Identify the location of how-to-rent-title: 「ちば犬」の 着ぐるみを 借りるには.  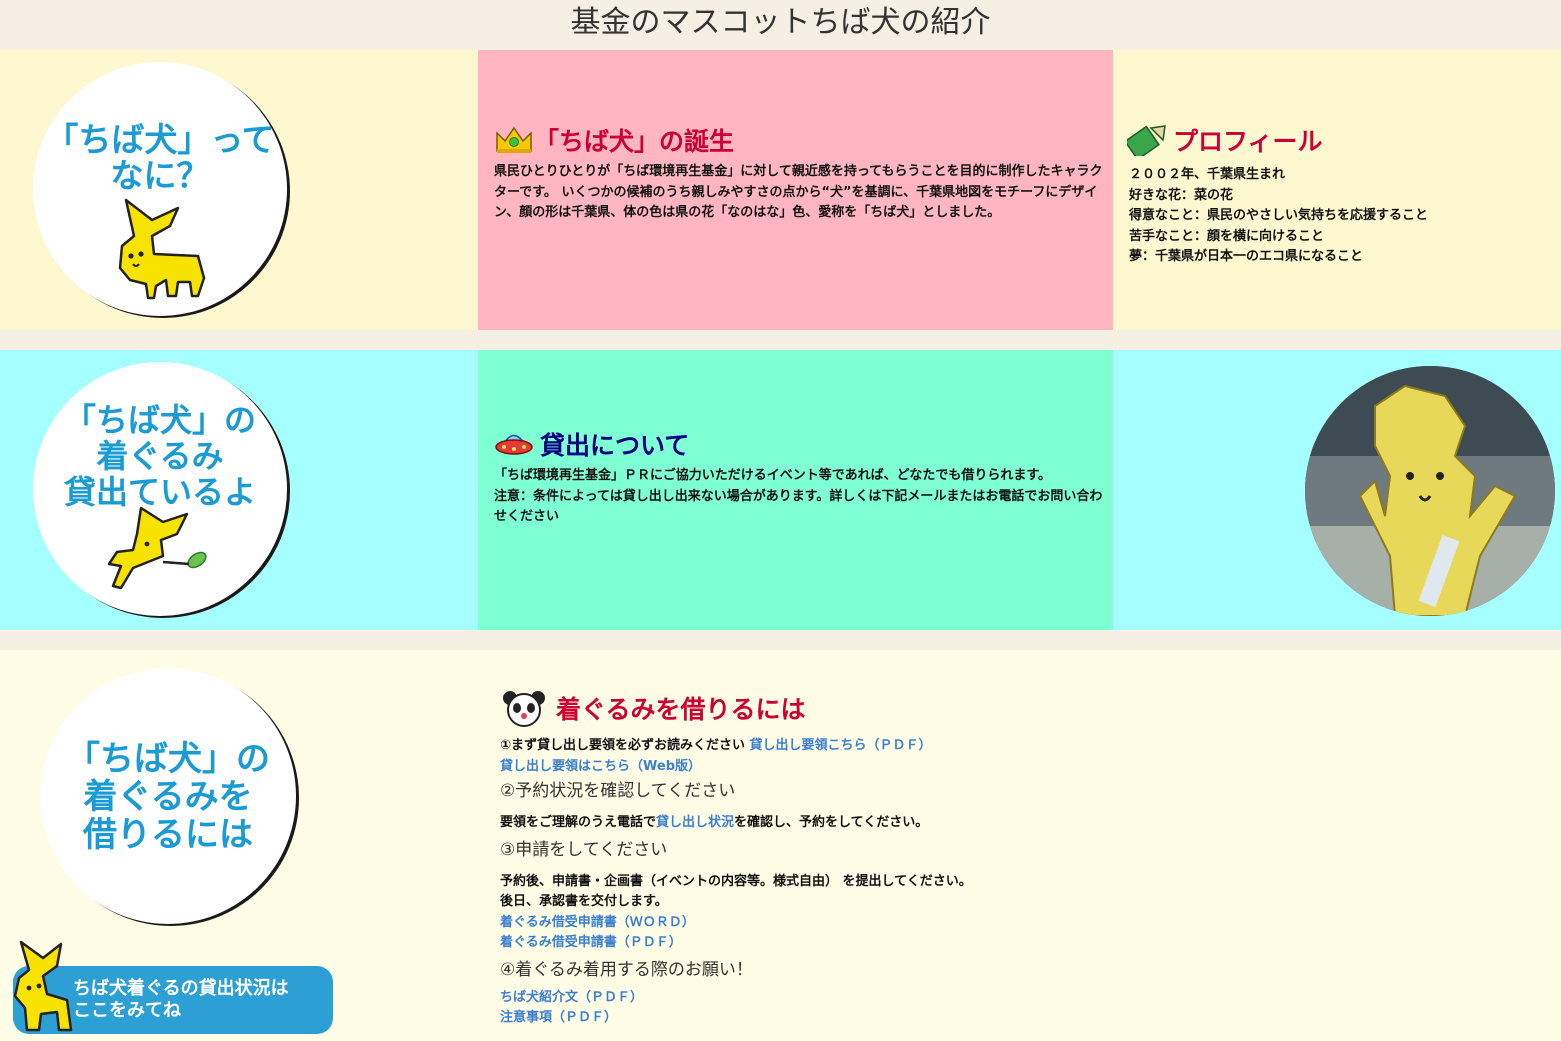
(168, 797).